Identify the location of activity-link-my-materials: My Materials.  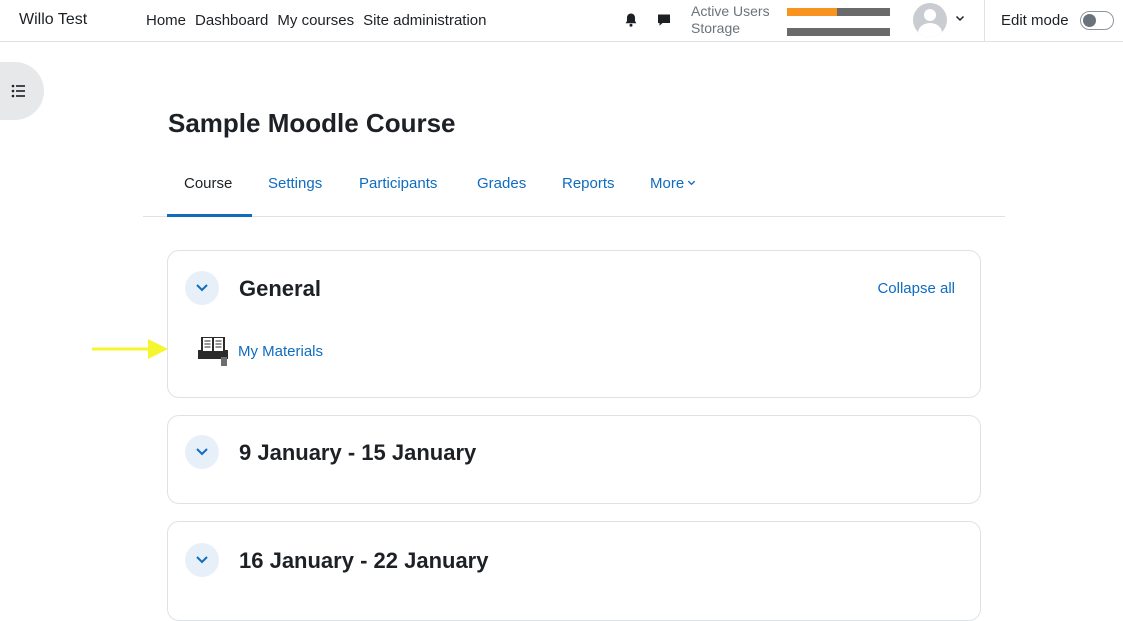
(280, 351).